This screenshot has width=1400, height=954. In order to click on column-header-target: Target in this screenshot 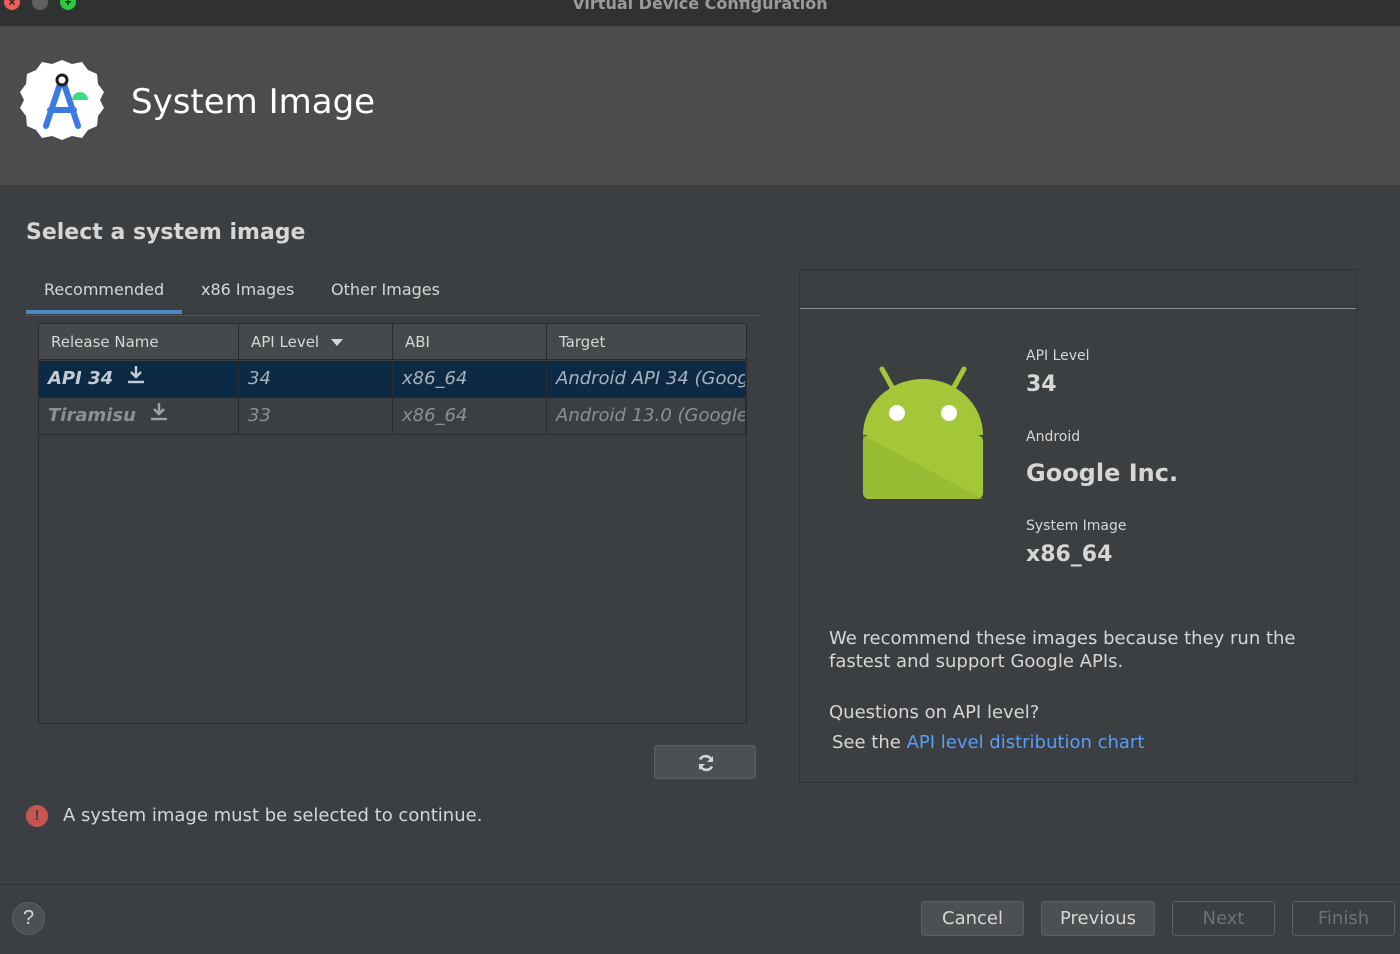, I will do `click(646, 342)`.